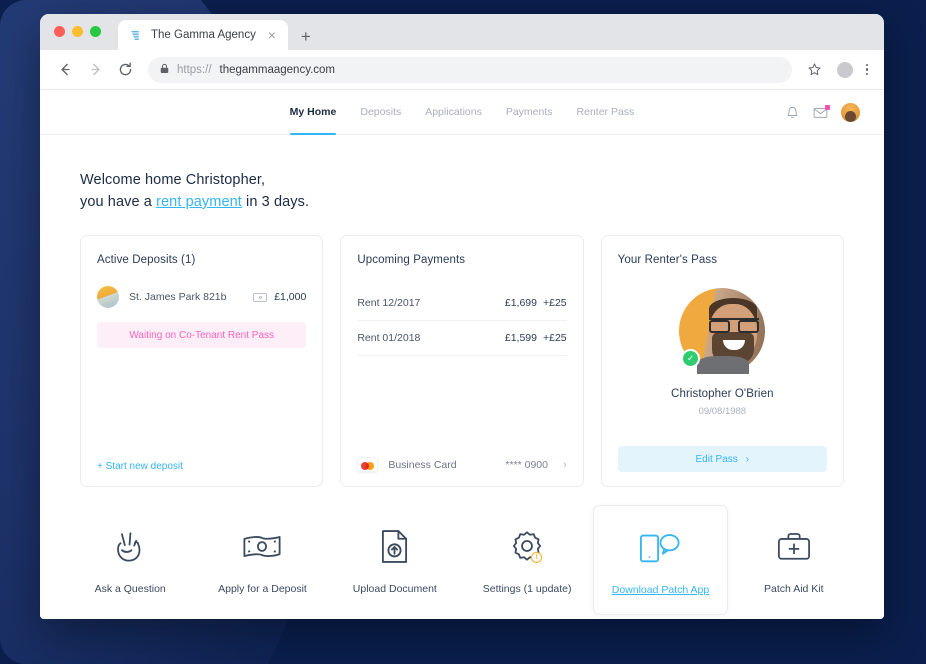 This screenshot has height=664, width=926. Describe the element at coordinates (202, 335) in the screenshot. I see `status-badge: Waiting on Co-Tenant Rent Pass` at that location.